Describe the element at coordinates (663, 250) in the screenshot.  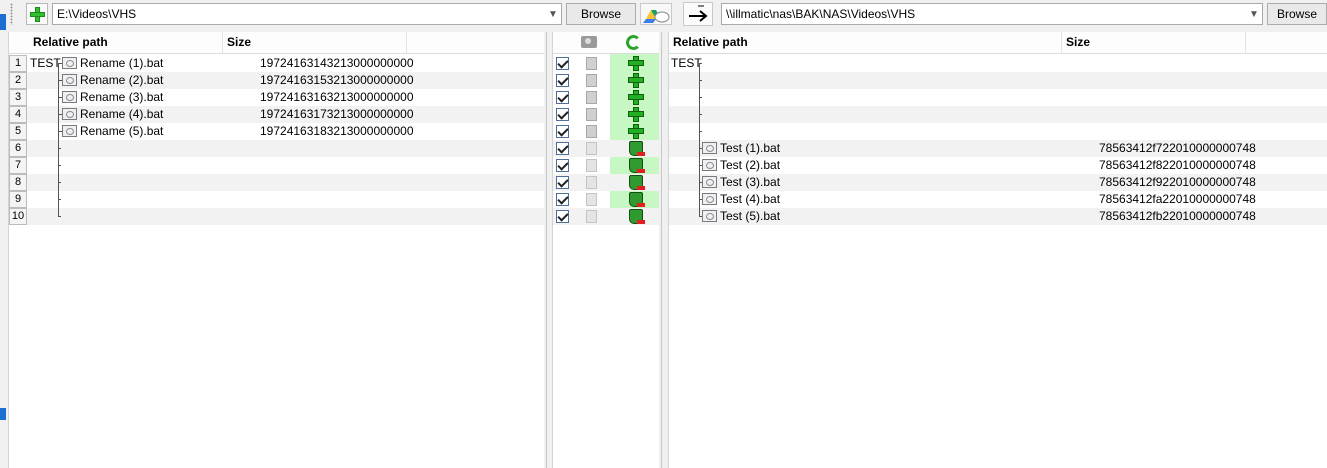
I see `right-splitter` at that location.